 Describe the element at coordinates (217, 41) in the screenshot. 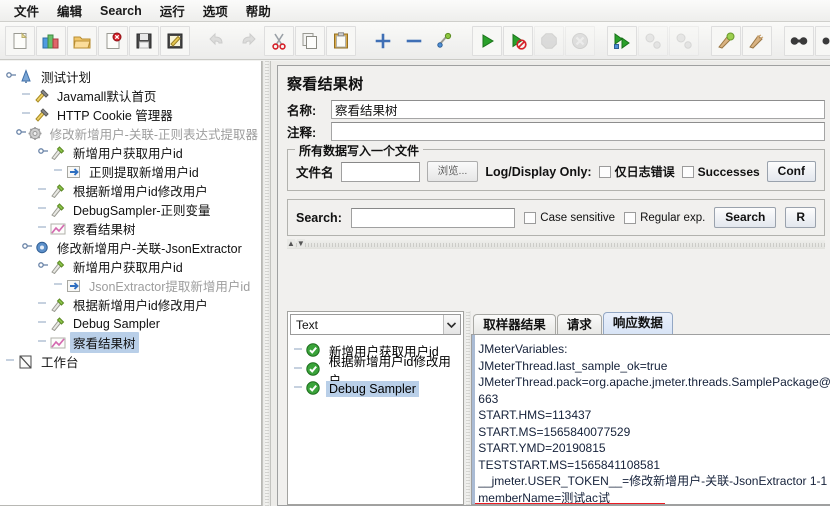

I see `undo-icon` at that location.